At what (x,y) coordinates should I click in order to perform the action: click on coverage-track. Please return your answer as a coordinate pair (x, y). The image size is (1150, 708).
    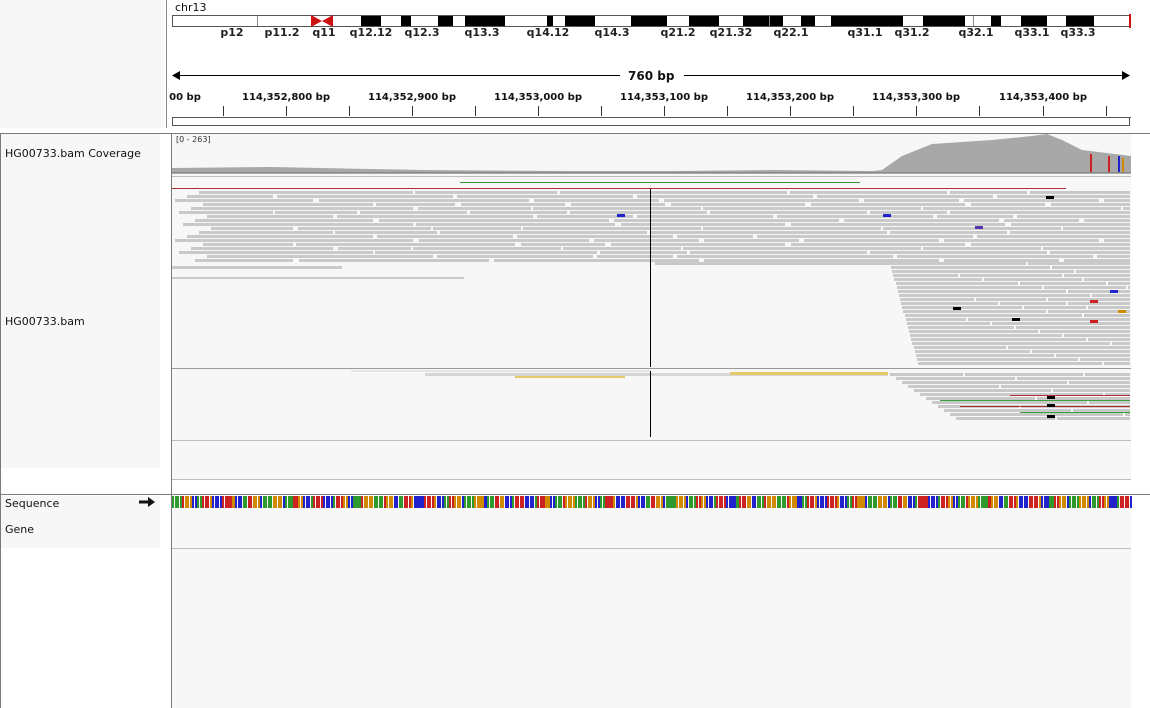
    Looking at the image, I should click on (651, 154).